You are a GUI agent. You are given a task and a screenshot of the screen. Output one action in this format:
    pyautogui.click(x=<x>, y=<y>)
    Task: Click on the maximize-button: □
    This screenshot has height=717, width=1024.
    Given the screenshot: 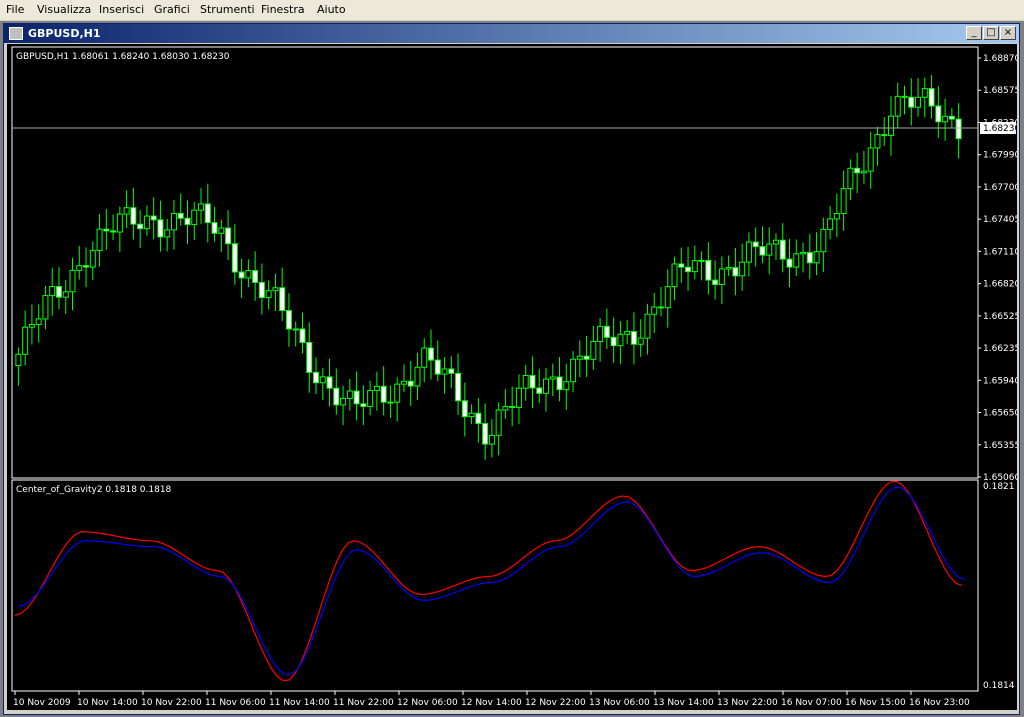 What is the action you would take?
    pyautogui.click(x=991, y=33)
    